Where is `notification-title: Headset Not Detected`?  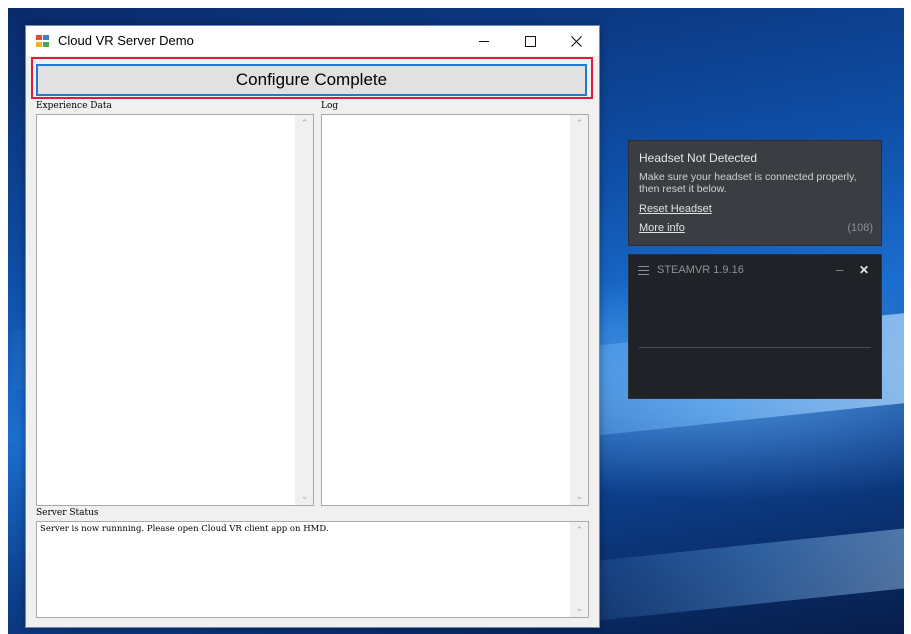
notification-title: Headset Not Detected is located at coordinates (698, 158).